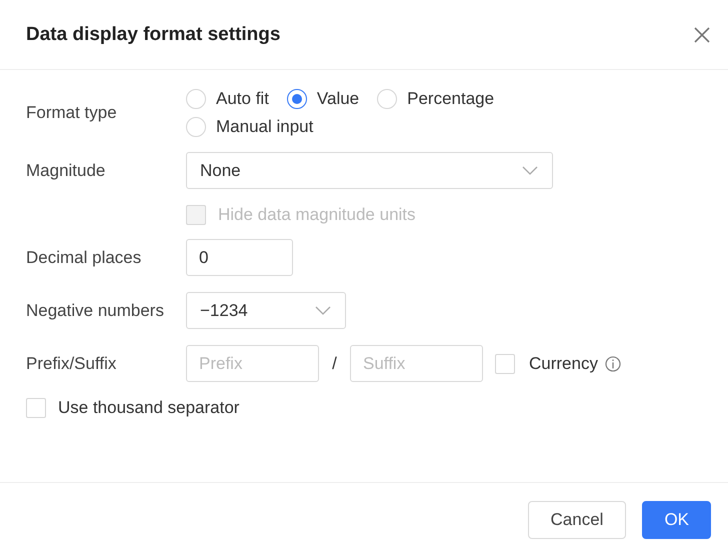 The width and height of the screenshot is (728, 556). Describe the element at coordinates (546, 364) in the screenshot. I see `currency-checkbox: Currency` at that location.